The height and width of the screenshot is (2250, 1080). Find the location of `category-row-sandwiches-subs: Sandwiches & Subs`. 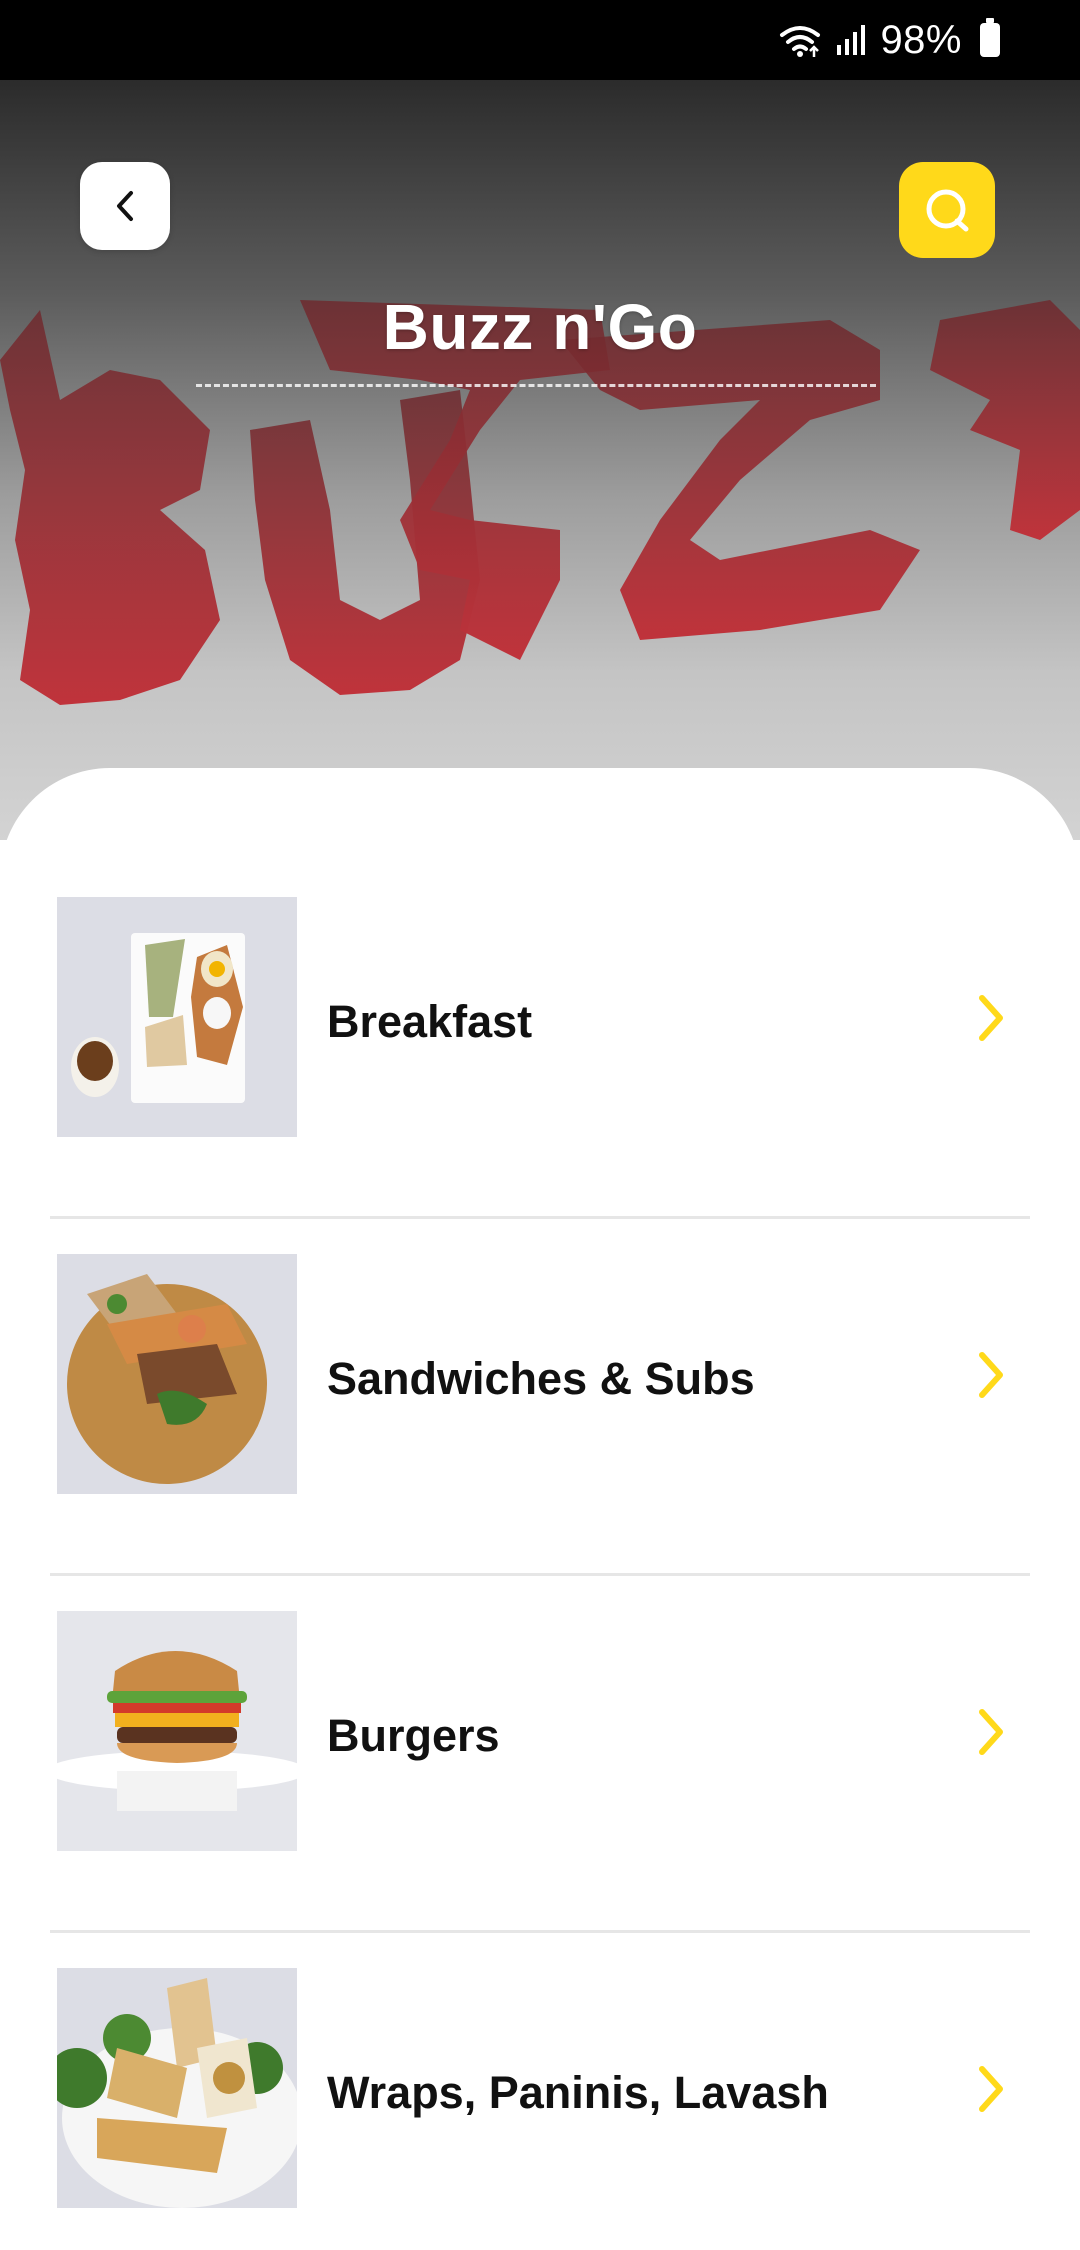

category-row-sandwiches-subs: Sandwiches & Subs is located at coordinates (540, 1397).